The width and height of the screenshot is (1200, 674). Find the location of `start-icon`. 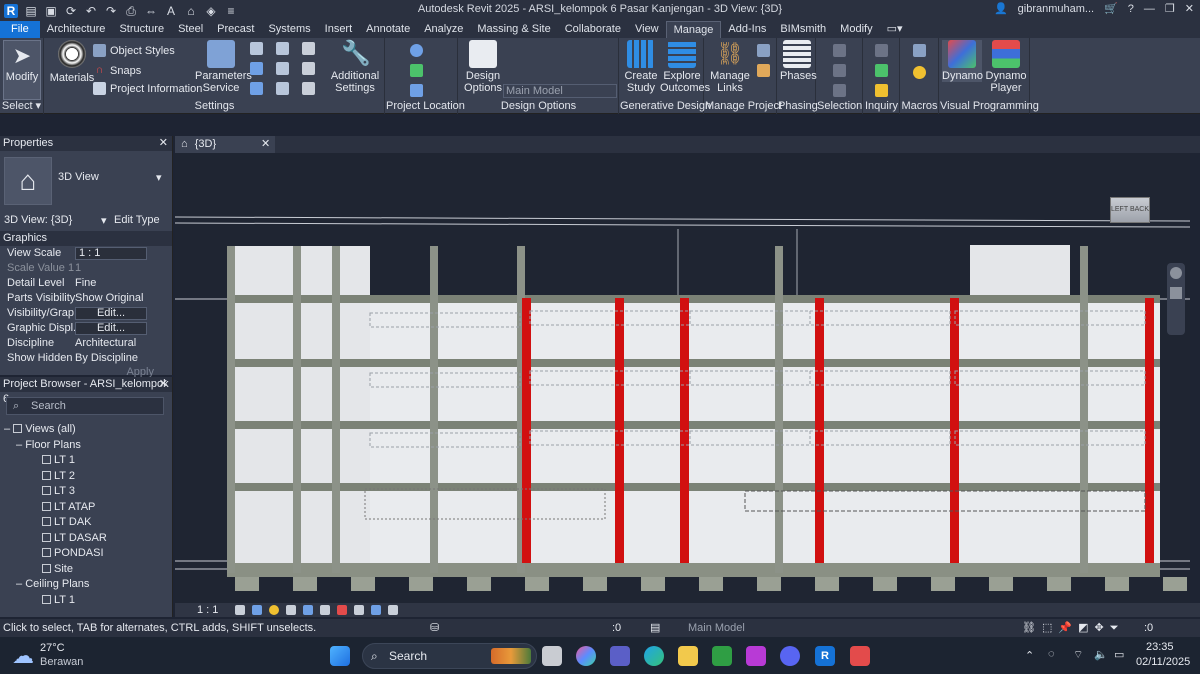

start-icon is located at coordinates (340, 656).